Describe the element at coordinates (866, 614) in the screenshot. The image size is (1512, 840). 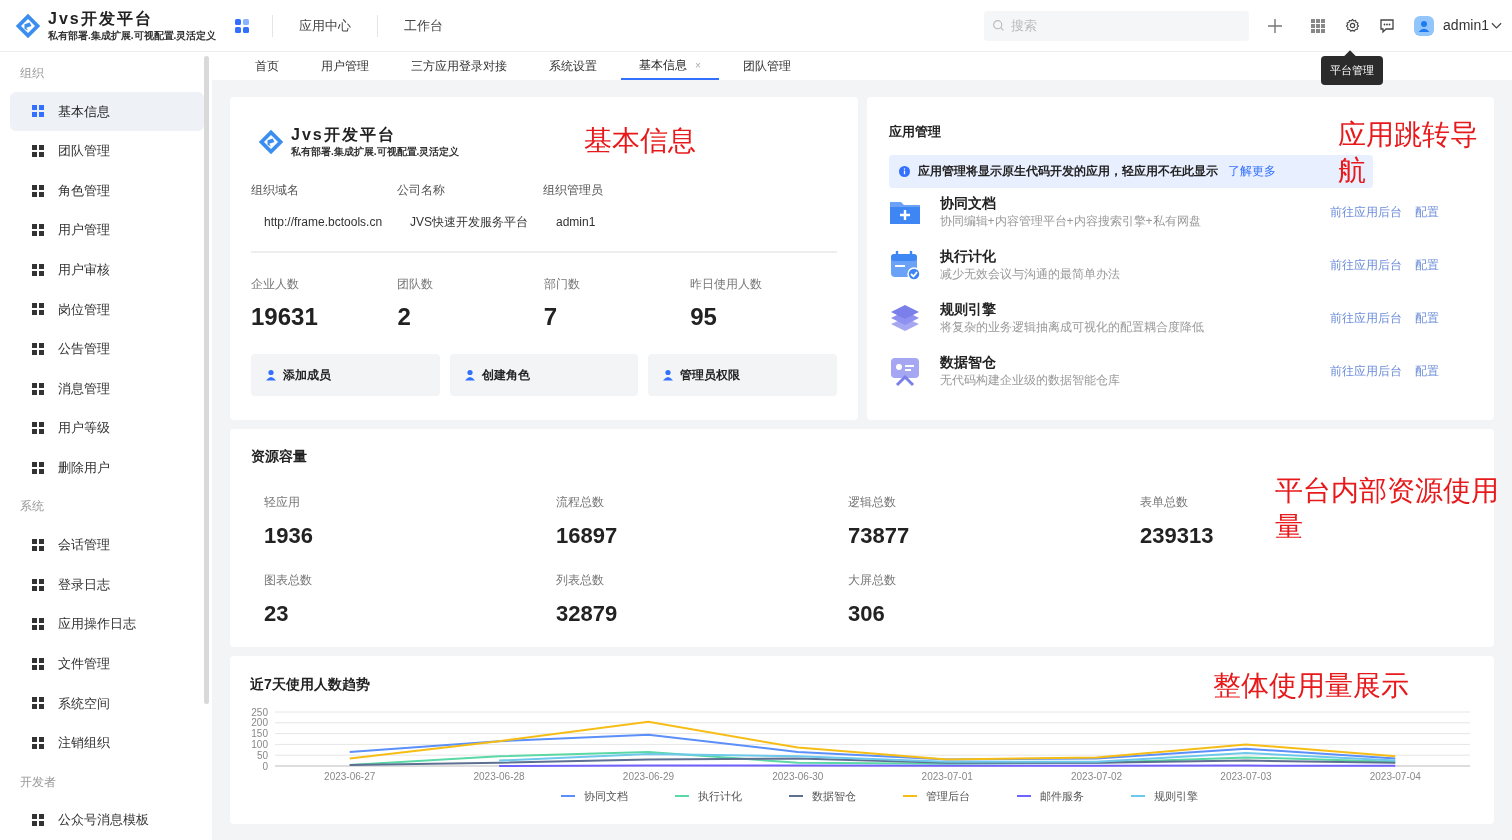
I see `stat-value: 306` at that location.